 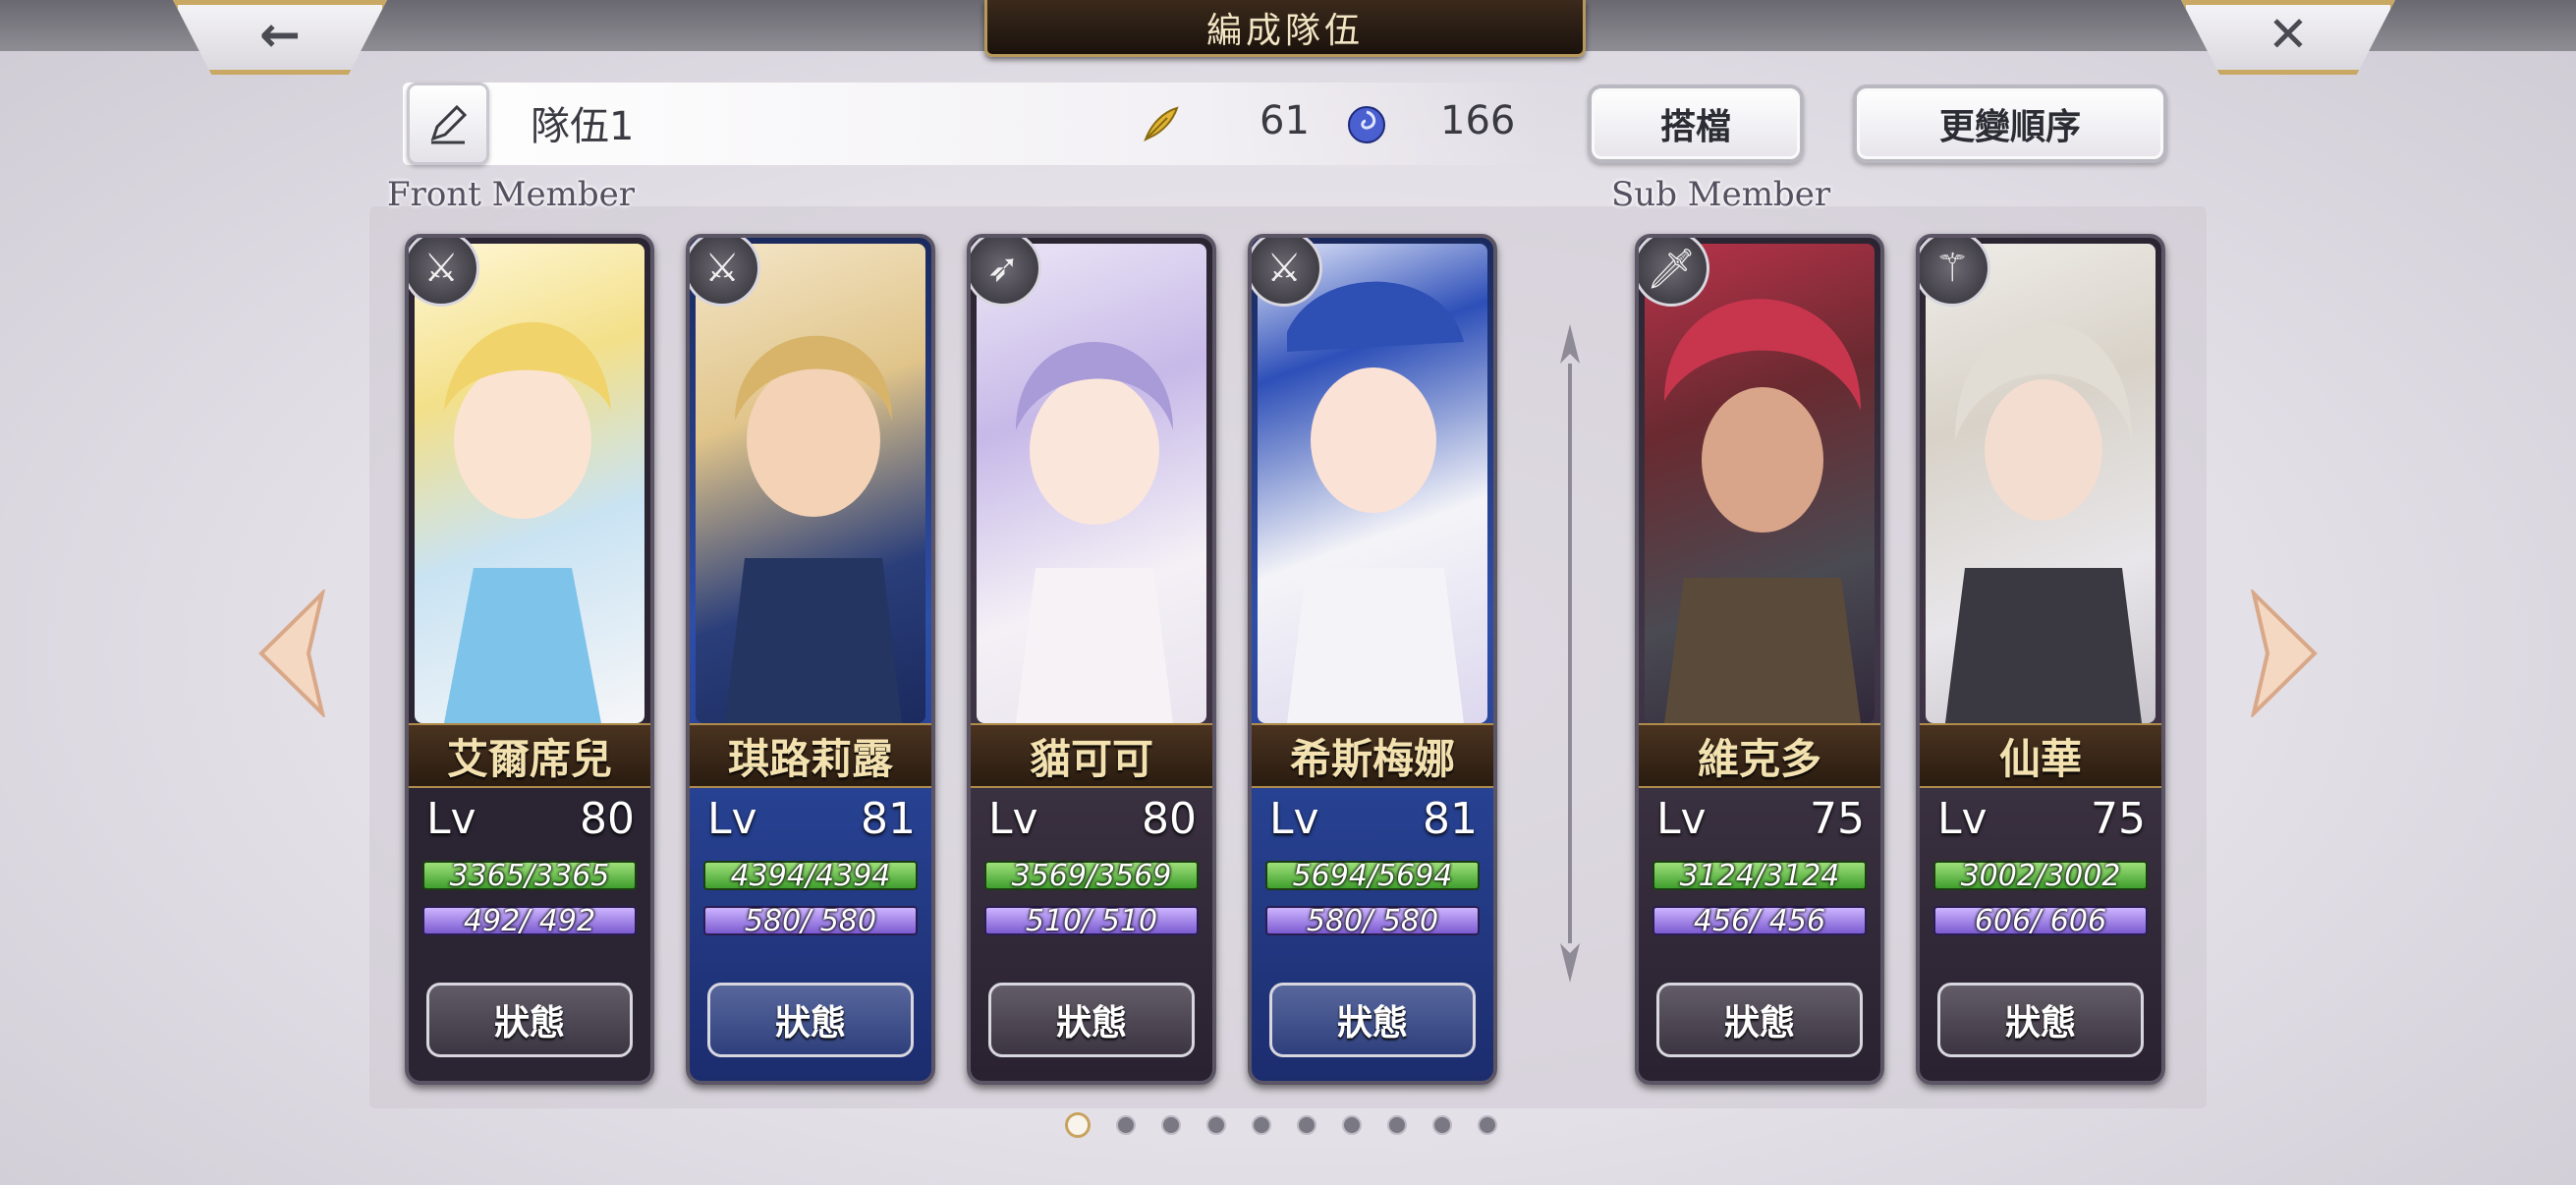 What do you see at coordinates (280, 34) in the screenshot?
I see `back-arrow-icon: ←` at bounding box center [280, 34].